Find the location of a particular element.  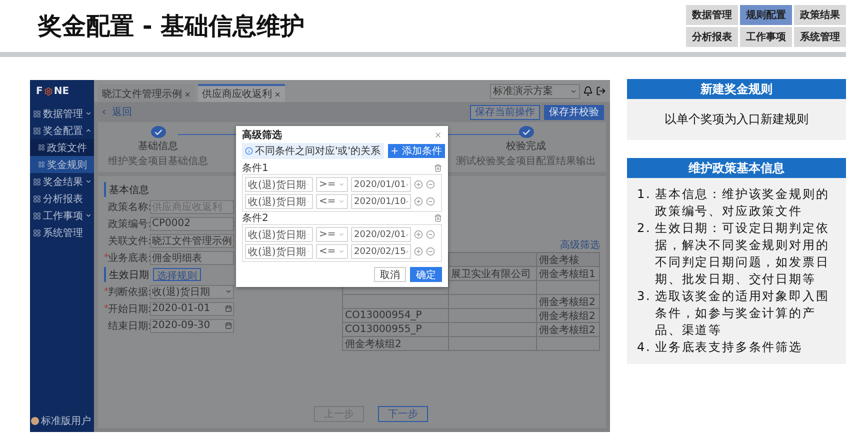

field-label: 业务底表: is located at coordinates (129, 258).